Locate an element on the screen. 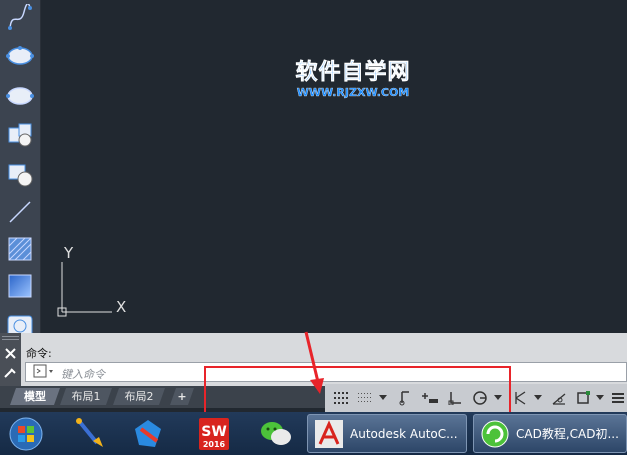 This screenshot has width=627, height=455. wechat-icon is located at coordinates (276, 433).